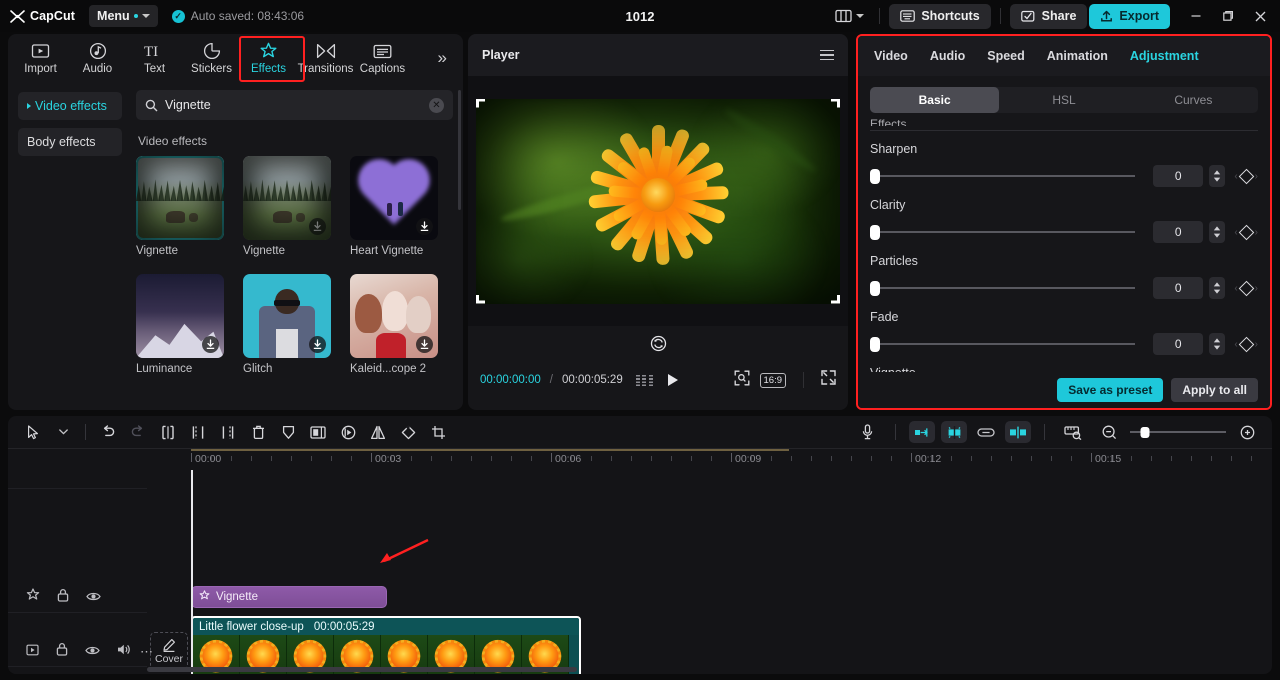 This screenshot has width=1280, height=680. What do you see at coordinates (154, 56) in the screenshot?
I see `nav-item-text: TI Text` at bounding box center [154, 56].